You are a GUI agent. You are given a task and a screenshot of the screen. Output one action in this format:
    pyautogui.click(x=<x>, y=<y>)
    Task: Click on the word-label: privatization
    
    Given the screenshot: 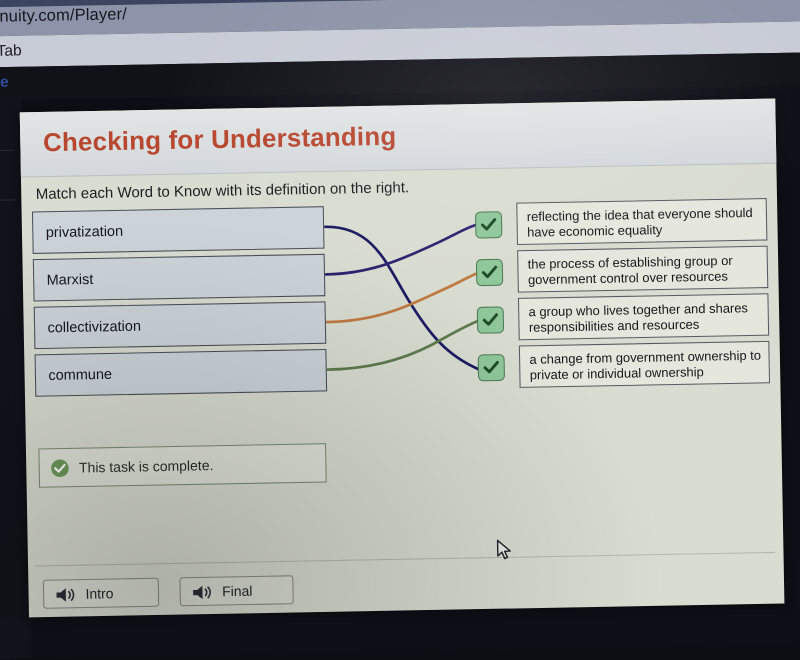 What is the action you would take?
    pyautogui.click(x=84, y=231)
    